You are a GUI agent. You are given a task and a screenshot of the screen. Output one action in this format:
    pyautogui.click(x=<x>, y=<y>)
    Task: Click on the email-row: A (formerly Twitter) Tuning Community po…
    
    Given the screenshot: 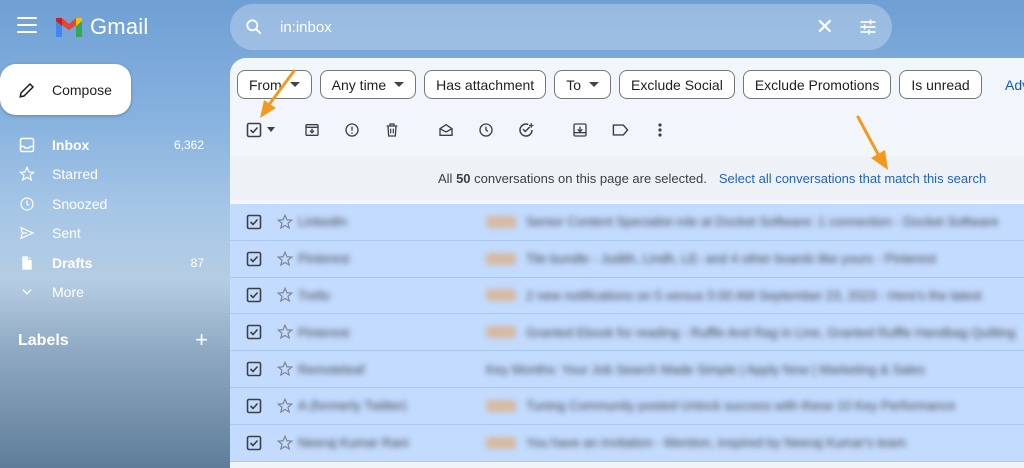 What is the action you would take?
    pyautogui.click(x=627, y=406)
    